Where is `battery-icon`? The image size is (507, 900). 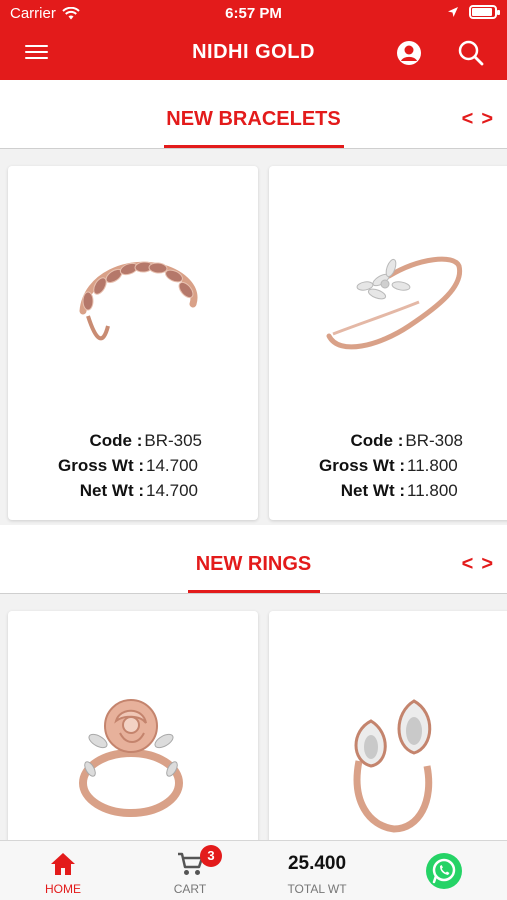 battery-icon is located at coordinates (484, 12).